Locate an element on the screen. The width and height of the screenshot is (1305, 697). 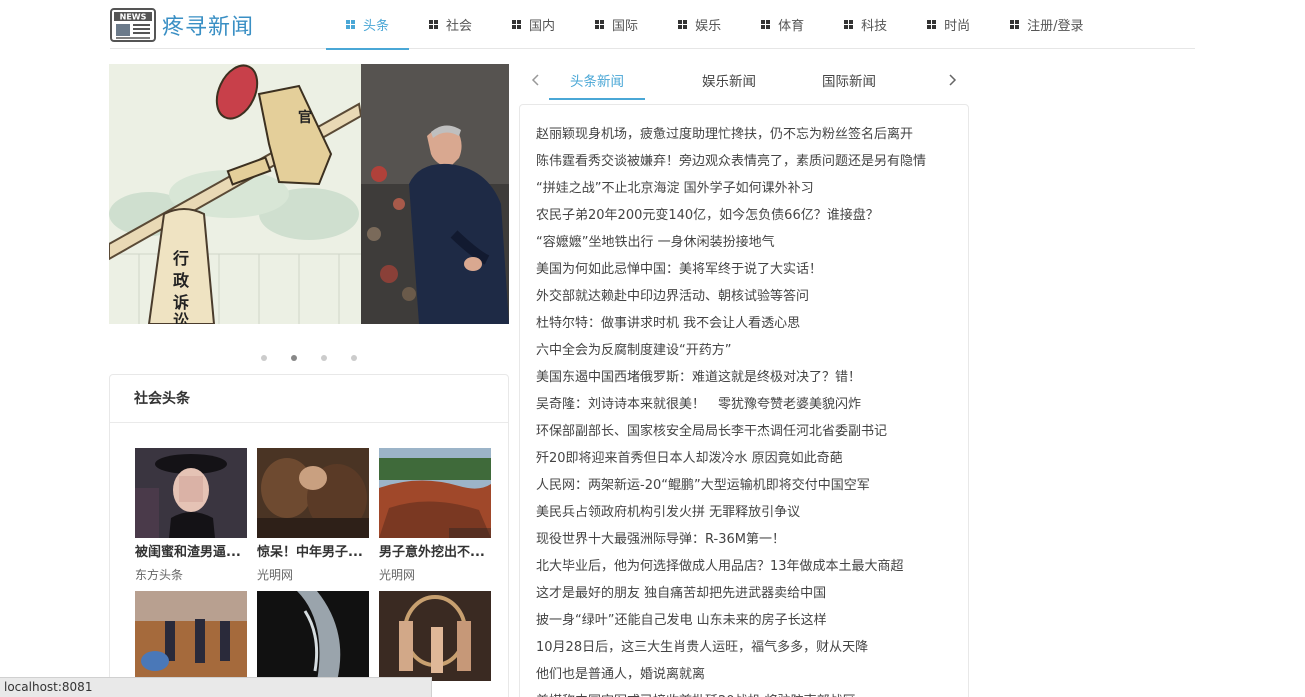
chevron-left-icon is located at coordinates (535, 80).